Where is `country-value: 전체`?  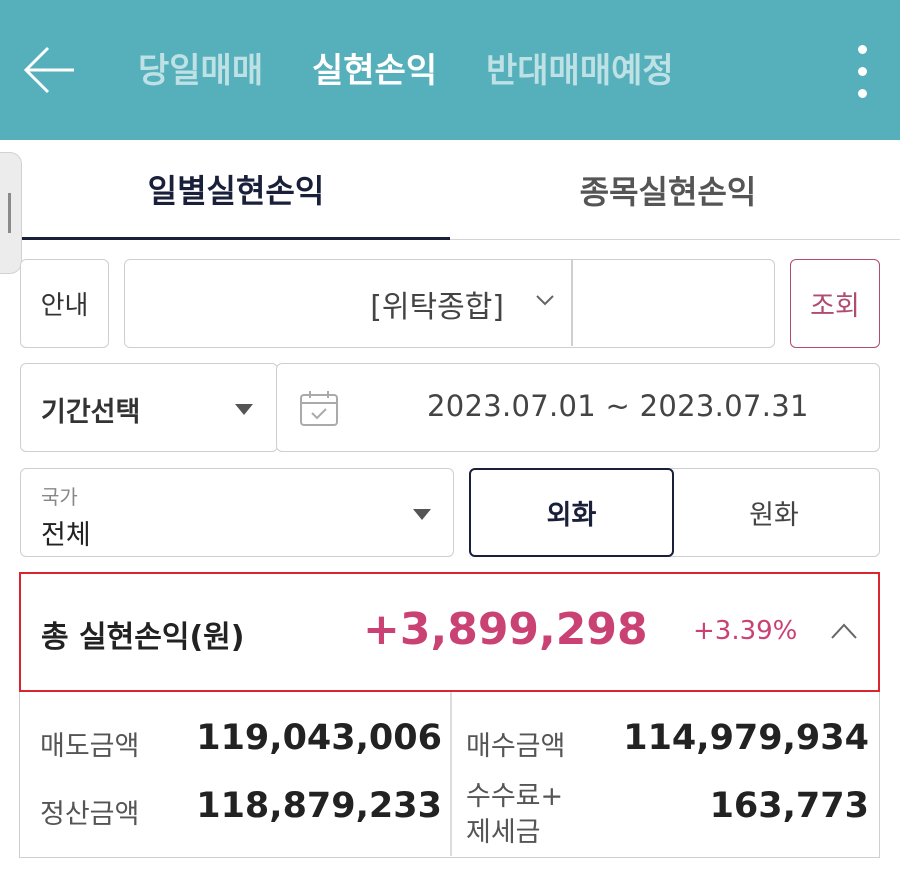 country-value: 전체 is located at coordinates (66, 535).